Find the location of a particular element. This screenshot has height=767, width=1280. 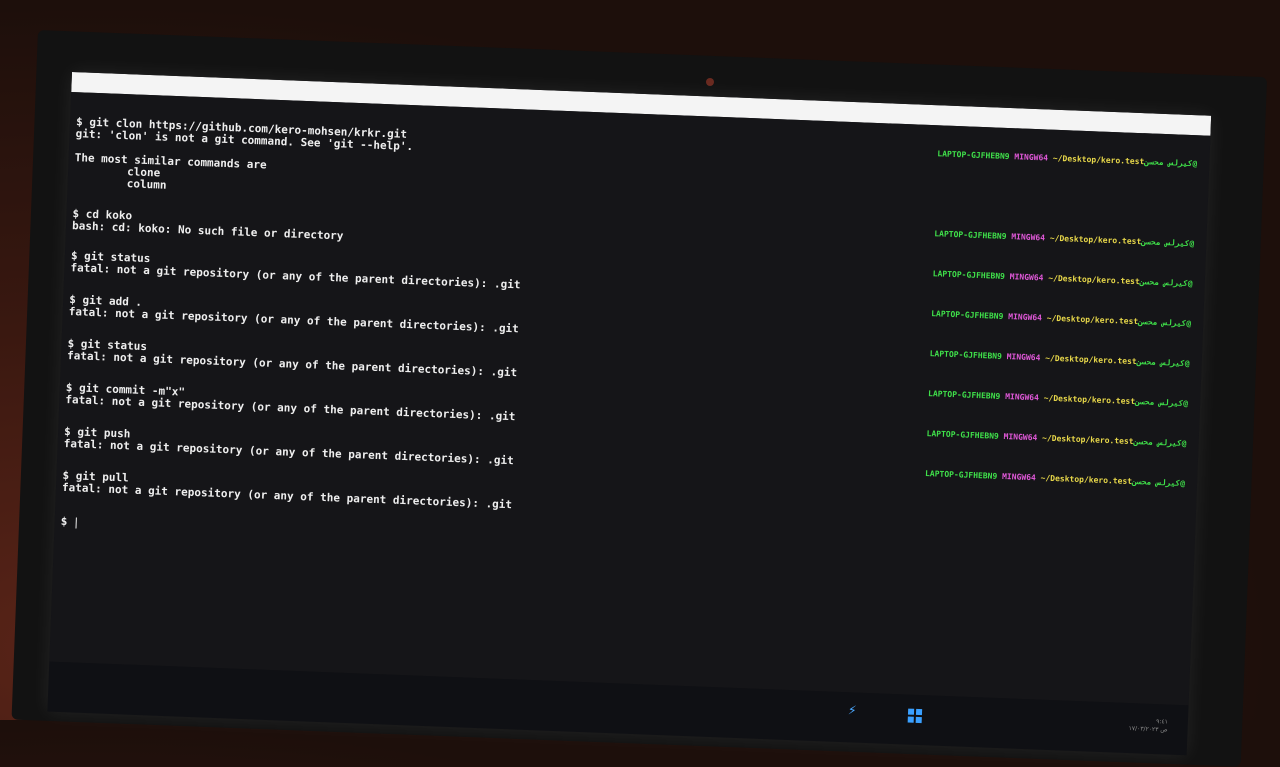

tray-date: ص ١٧/٠٣/٢٠٢٣ is located at coordinates (1148, 729).